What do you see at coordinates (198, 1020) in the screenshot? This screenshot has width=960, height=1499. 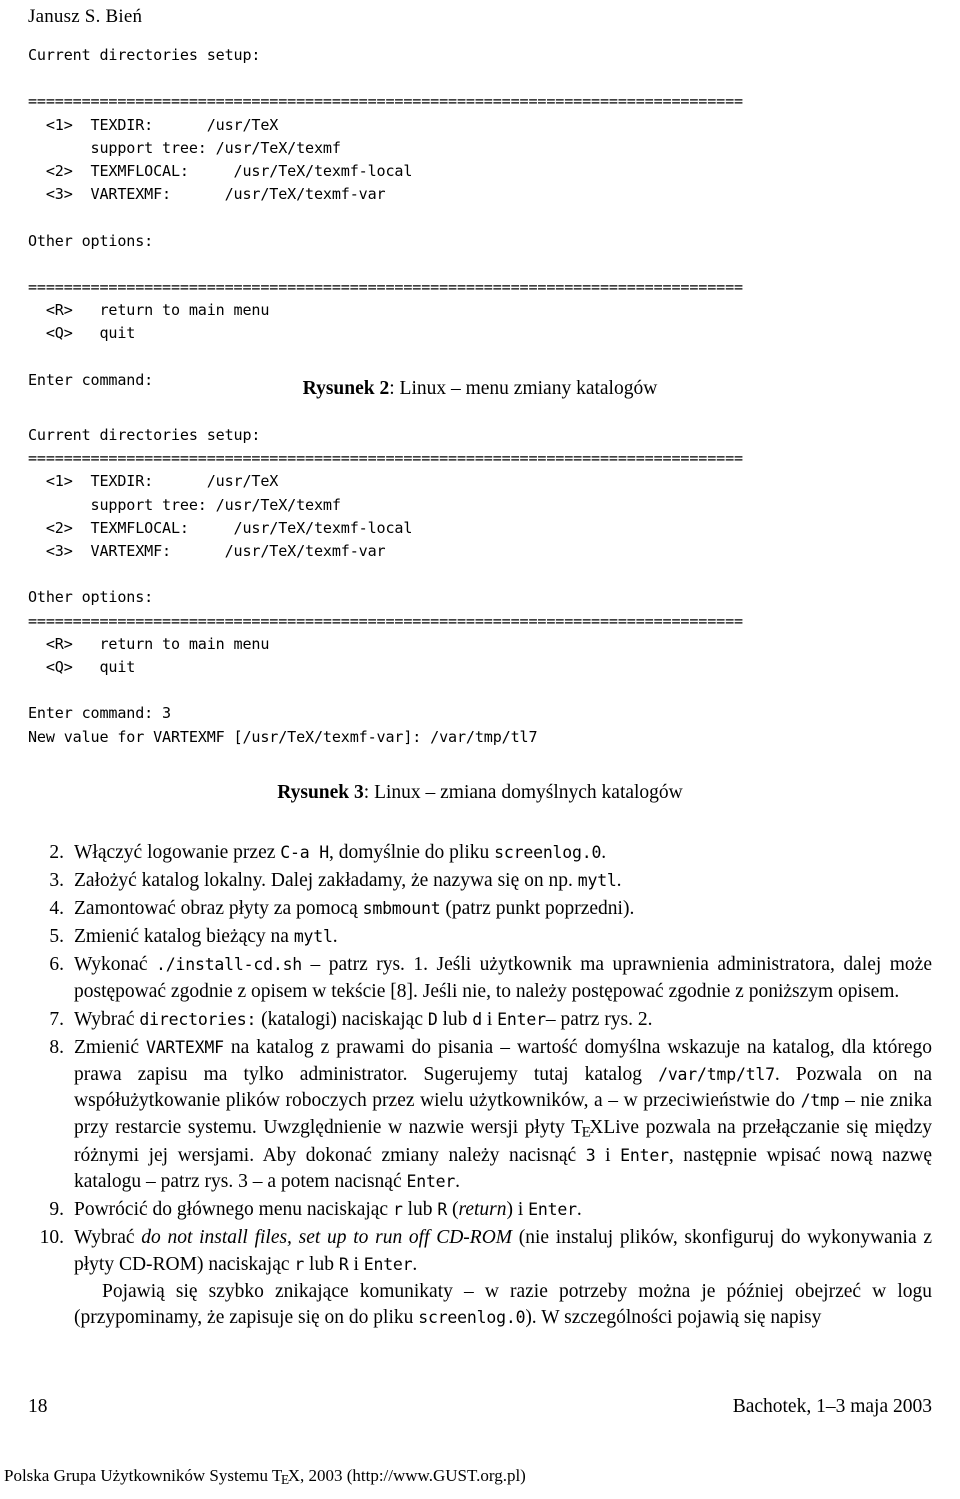 I see `inline-code: directories:` at bounding box center [198, 1020].